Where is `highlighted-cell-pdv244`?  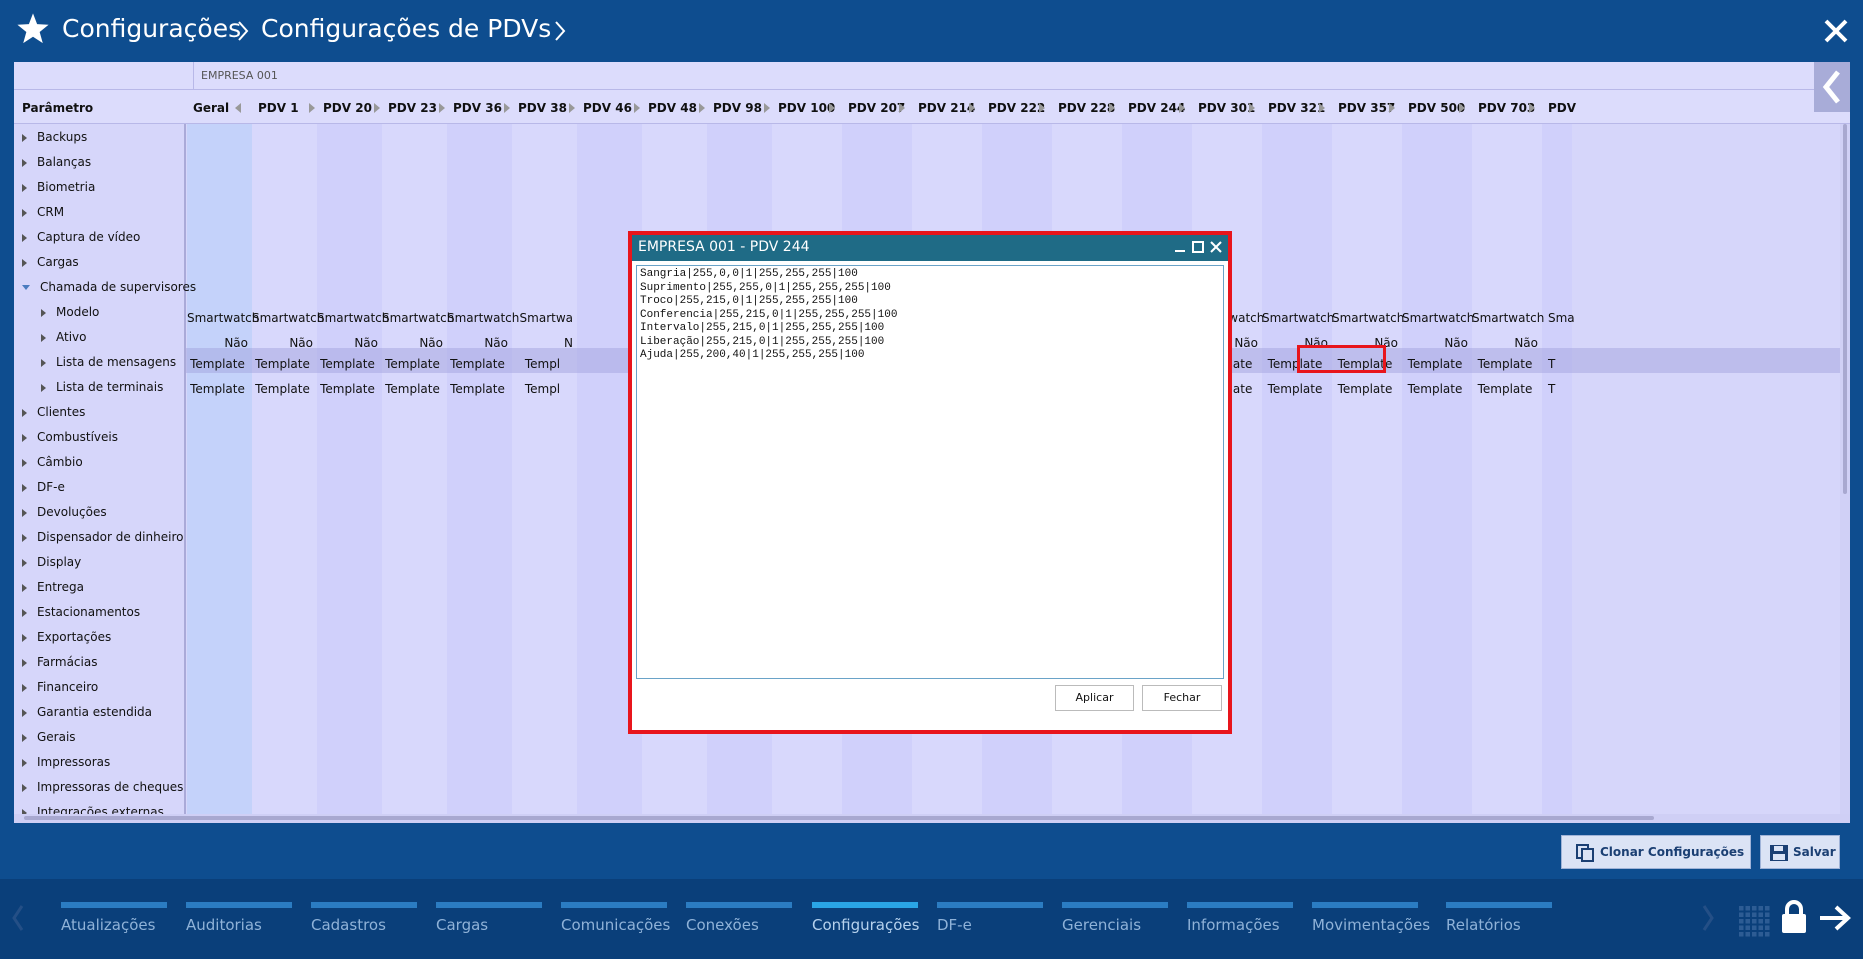
highlighted-cell-pdv244 is located at coordinates (1341, 359).